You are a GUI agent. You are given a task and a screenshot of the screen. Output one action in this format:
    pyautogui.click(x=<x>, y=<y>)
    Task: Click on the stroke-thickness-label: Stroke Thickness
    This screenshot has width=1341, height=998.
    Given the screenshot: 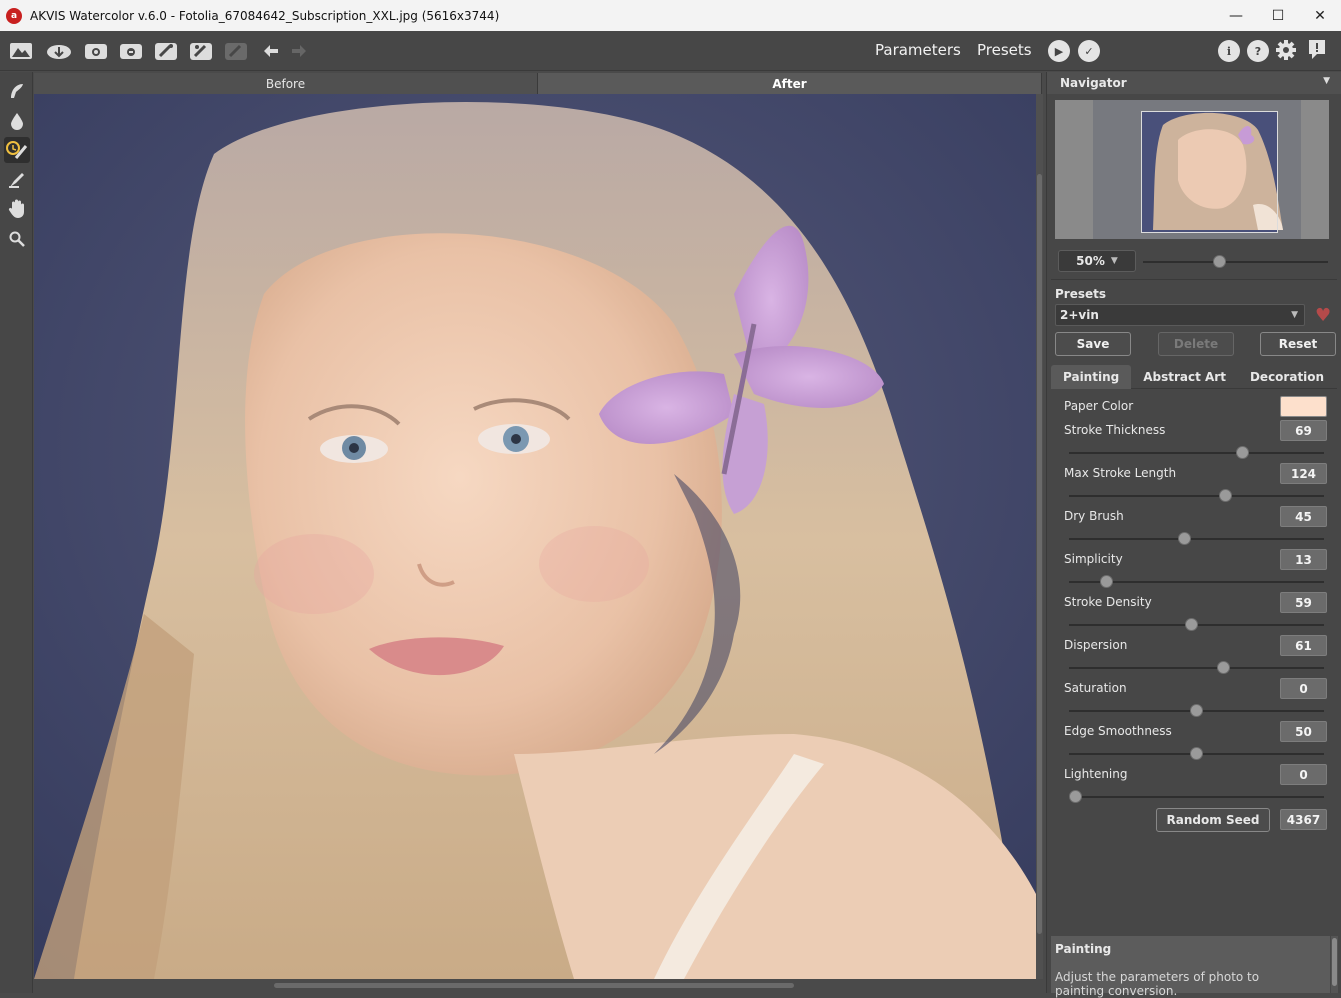 What is the action you would take?
    pyautogui.click(x=1115, y=430)
    